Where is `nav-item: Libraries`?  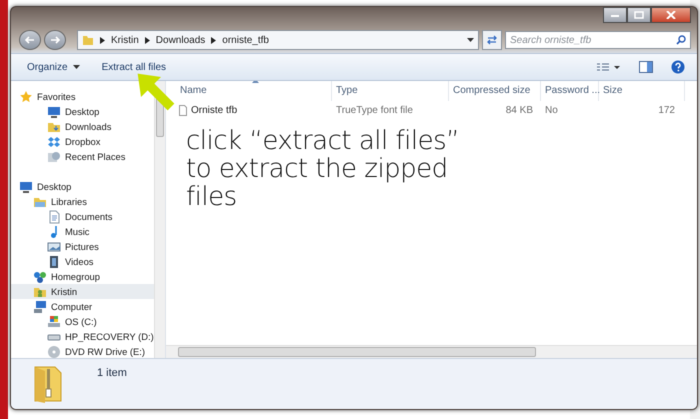
nav-item: Libraries is located at coordinates (51, 201).